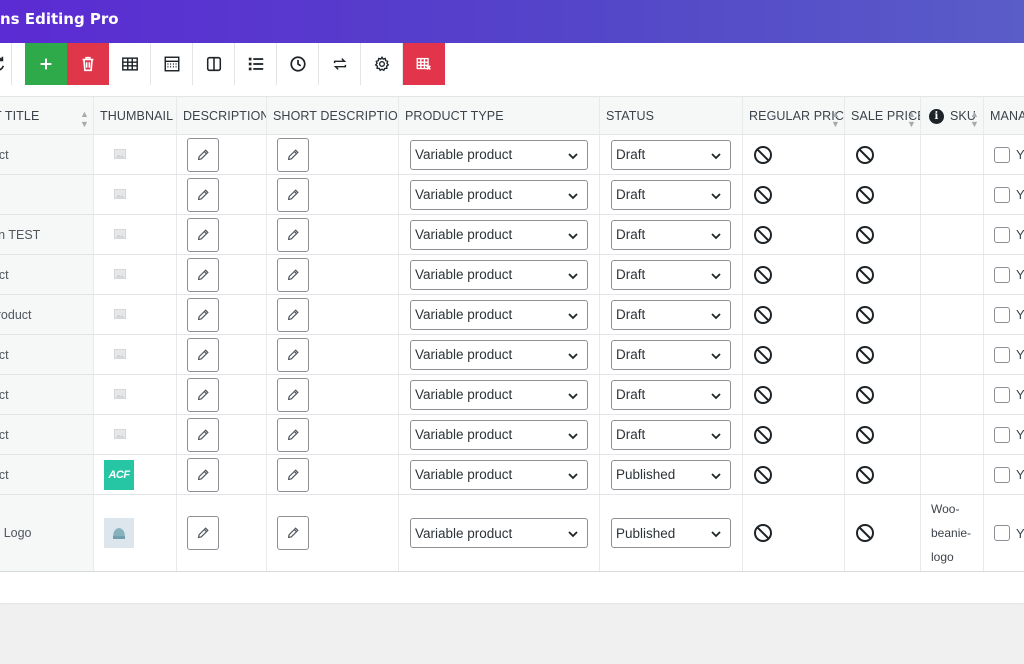 The image size is (1024, 664). Describe the element at coordinates (130, 64) in the screenshot. I see `table-view-button` at that location.